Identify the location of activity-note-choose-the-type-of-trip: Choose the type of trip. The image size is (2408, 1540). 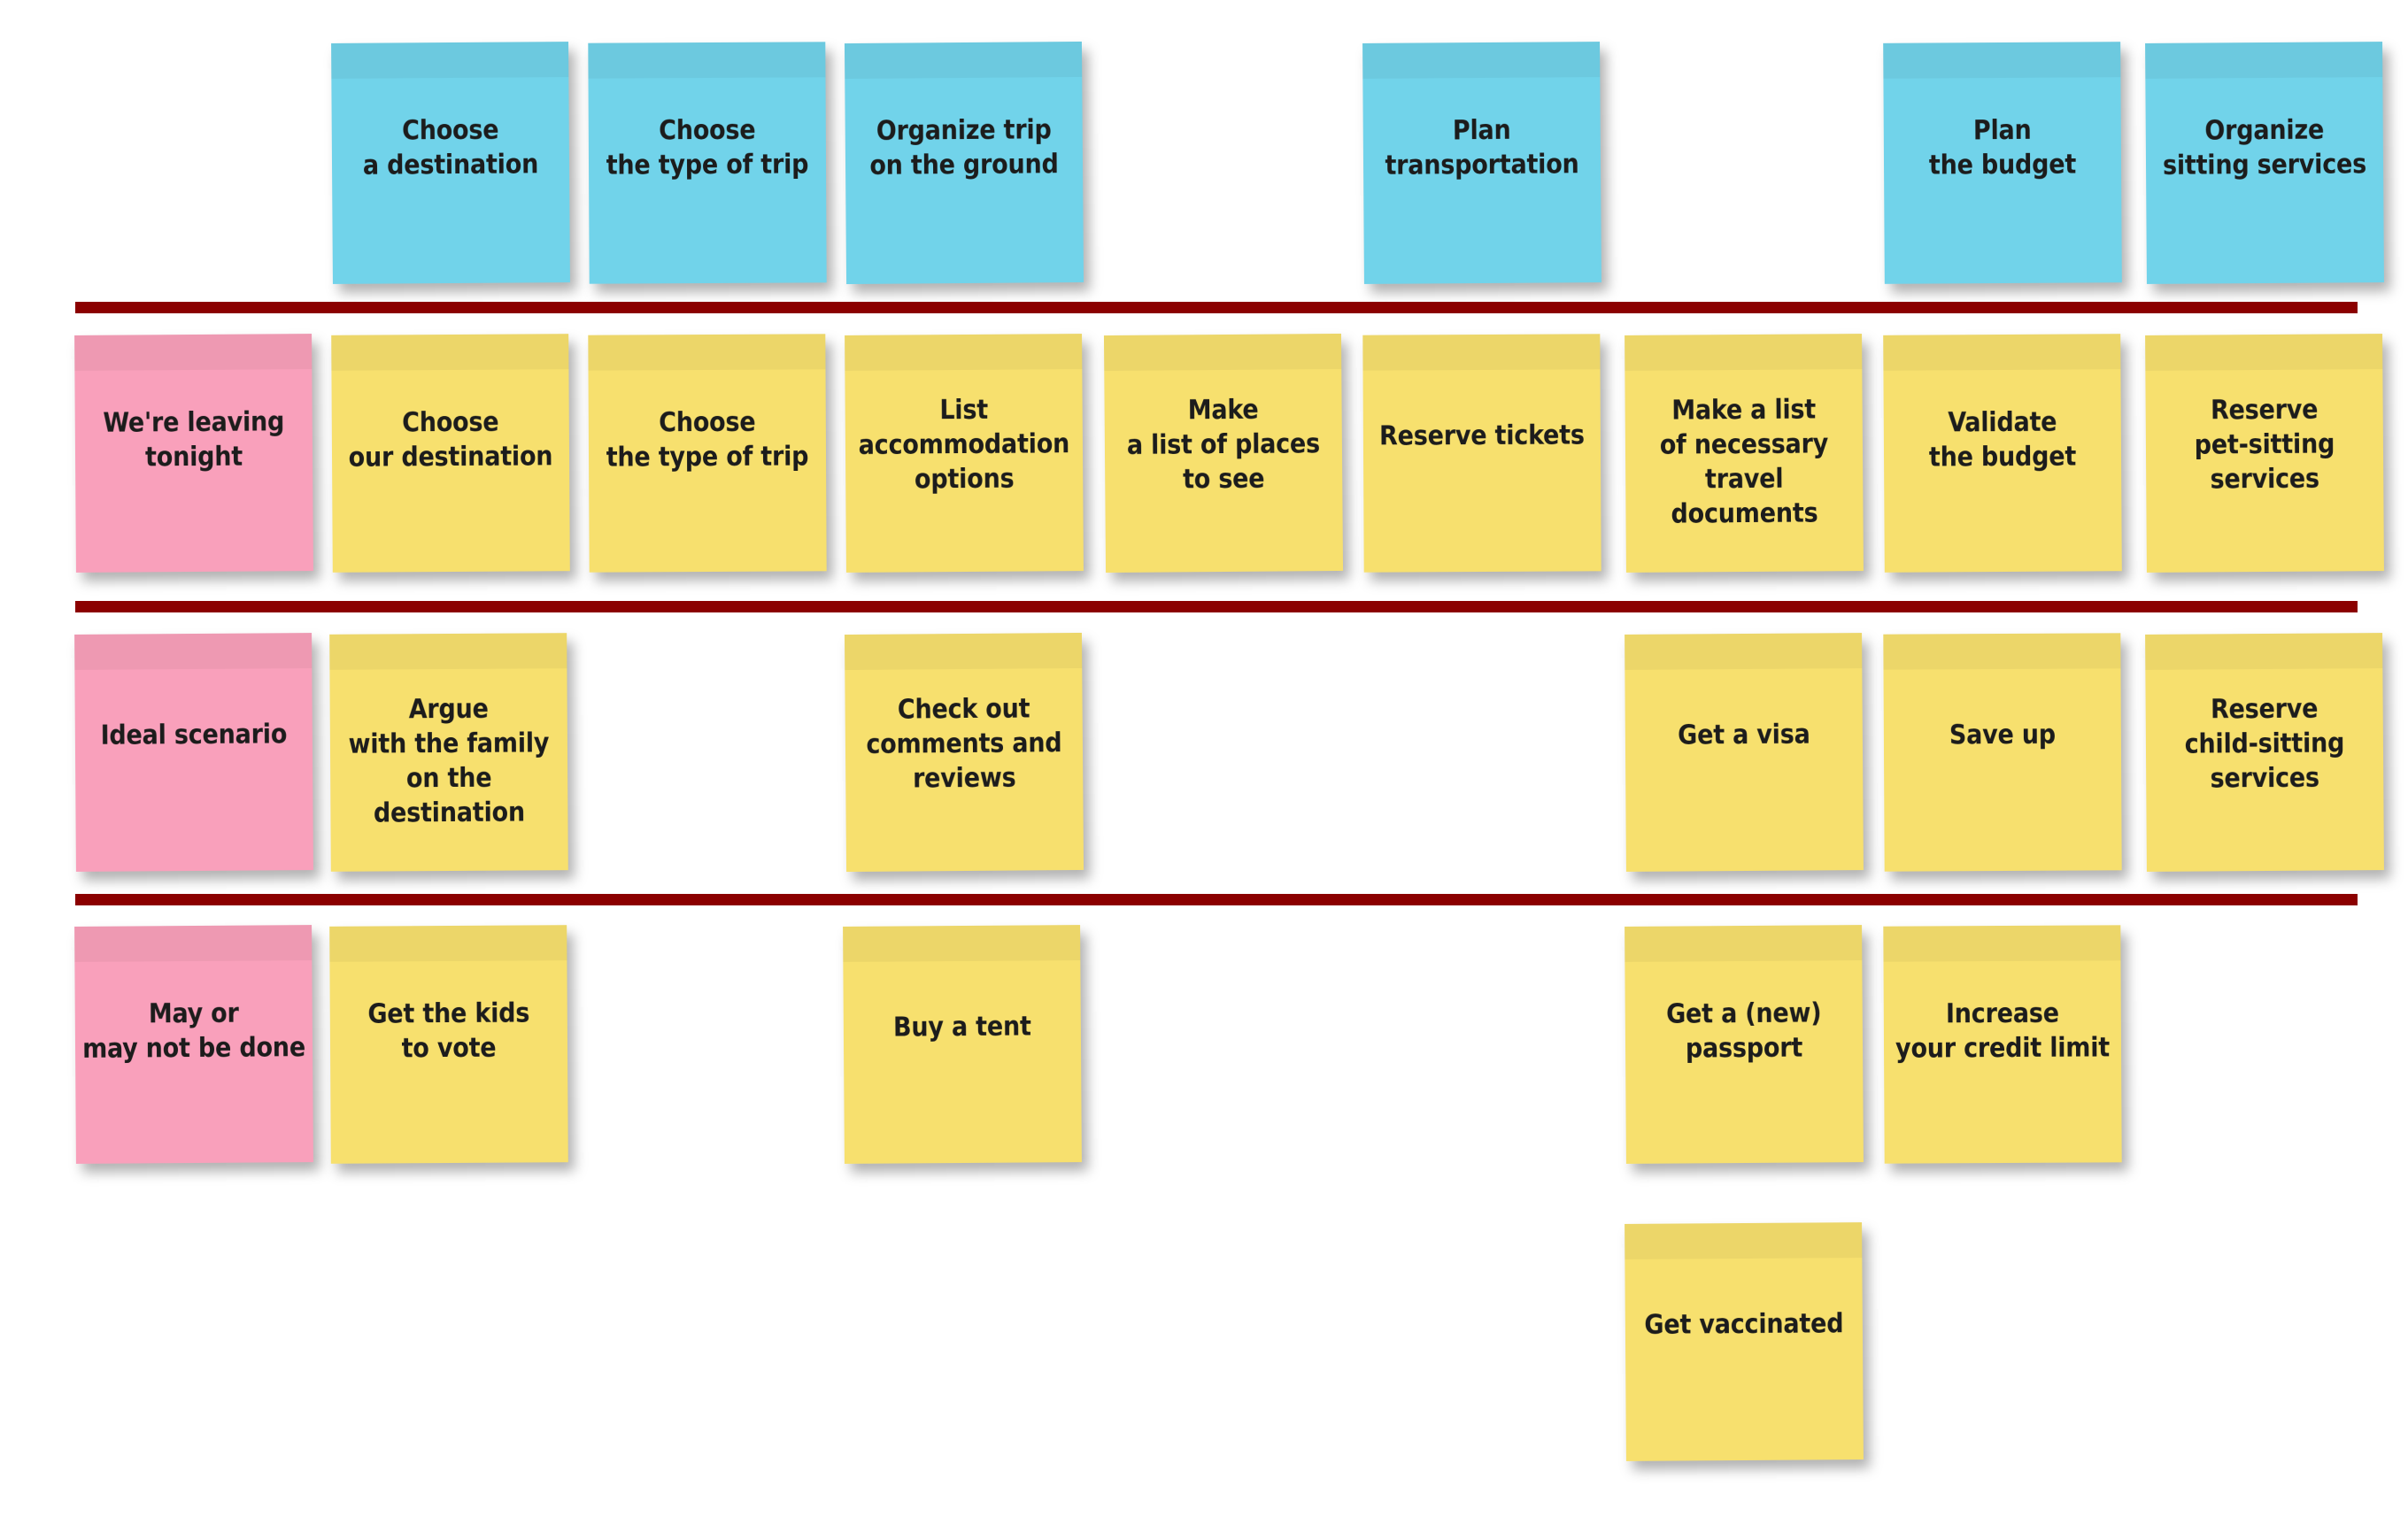
(707, 163).